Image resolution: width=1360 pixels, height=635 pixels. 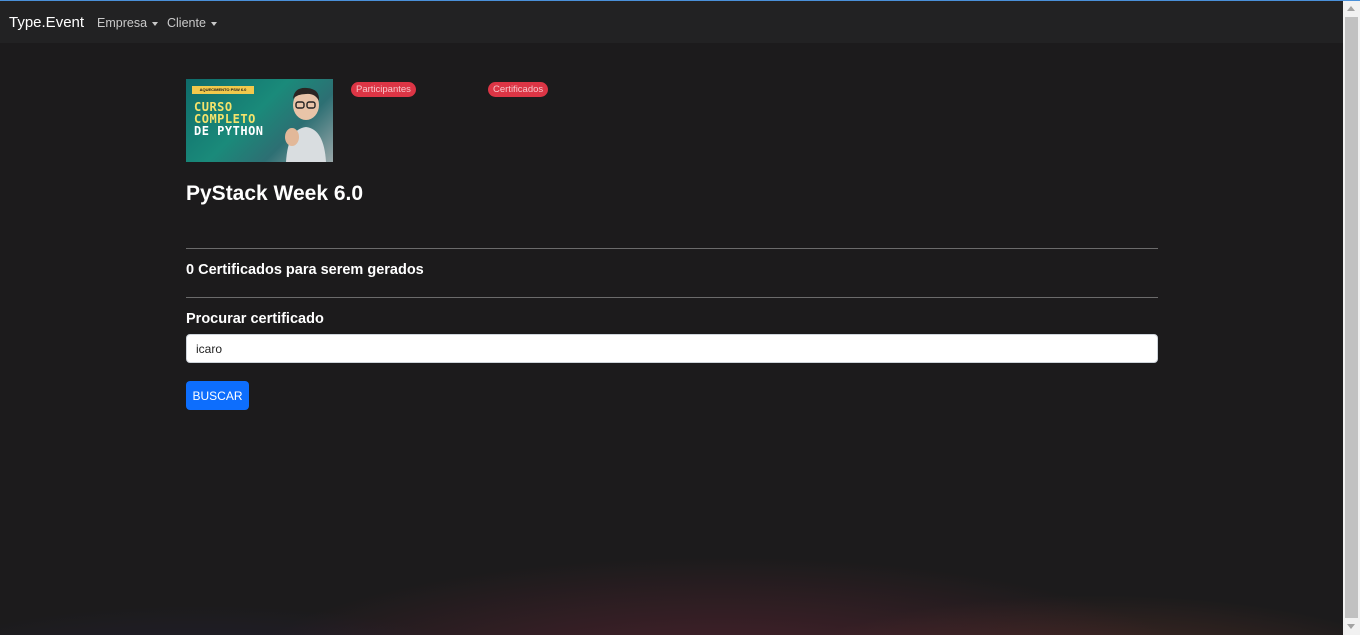 I want to click on search-button: BUSCAR, so click(x=217, y=395).